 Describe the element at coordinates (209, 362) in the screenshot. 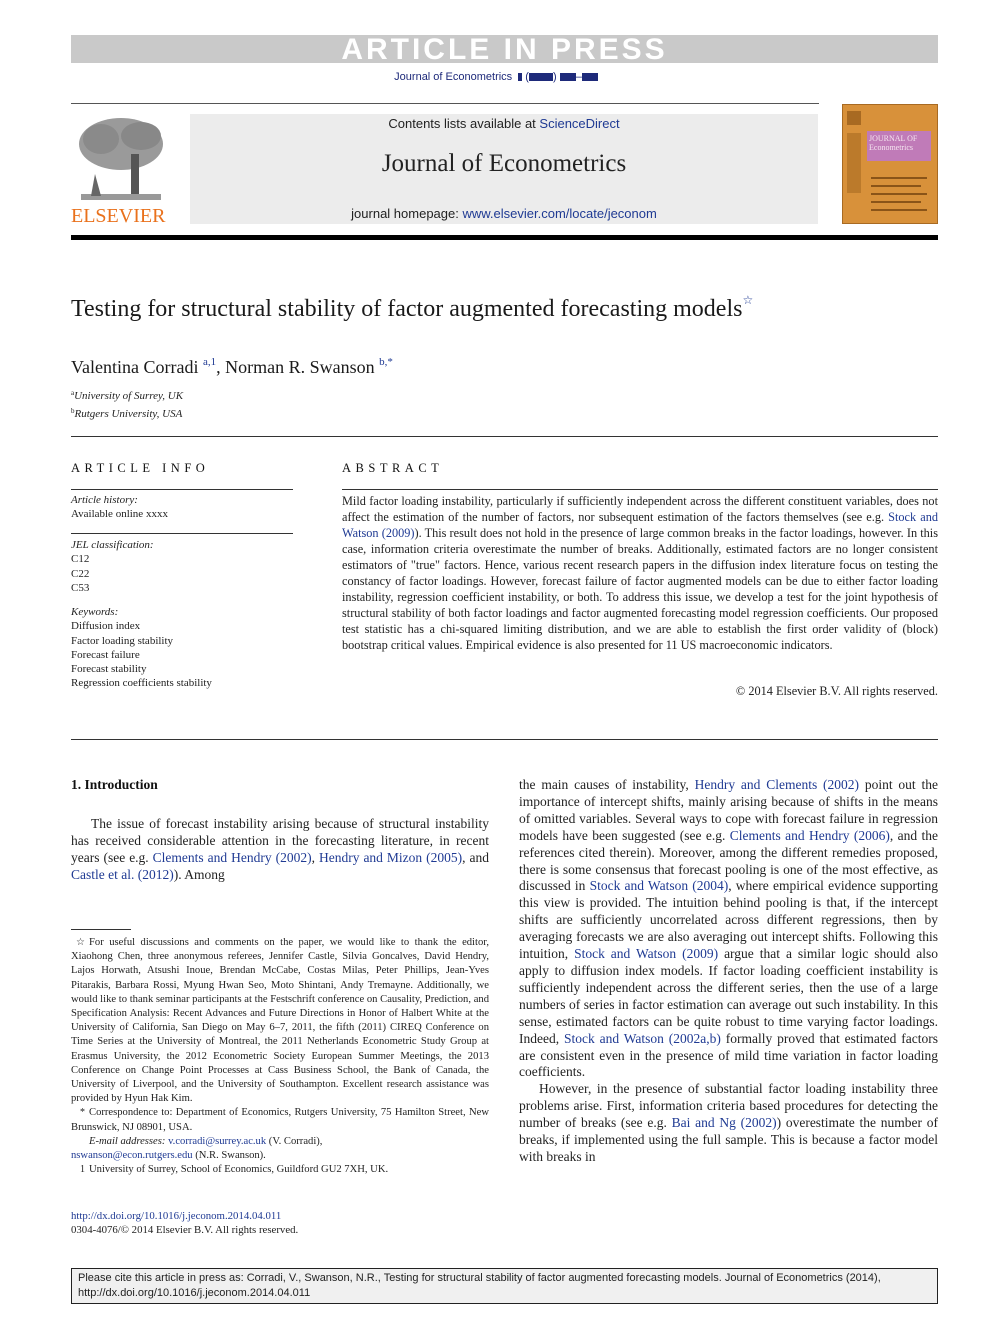

I see `author-affiliation-marker: a,1` at that location.